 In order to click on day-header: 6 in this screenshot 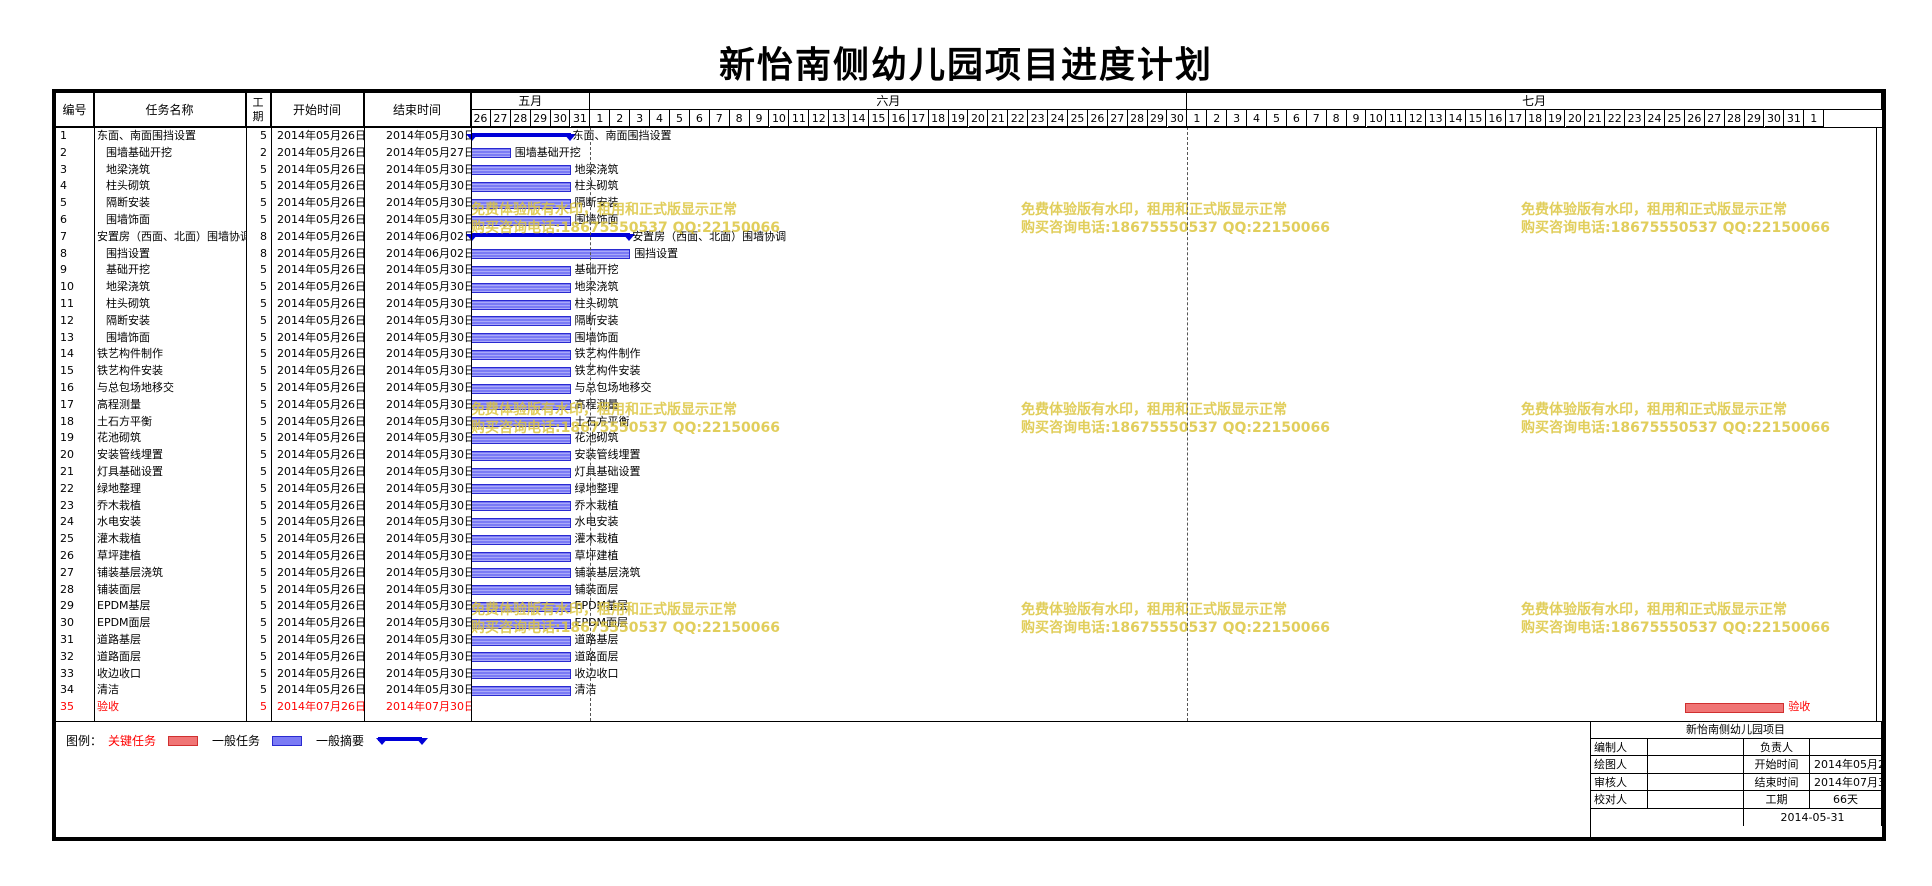, I will do `click(699, 118)`.